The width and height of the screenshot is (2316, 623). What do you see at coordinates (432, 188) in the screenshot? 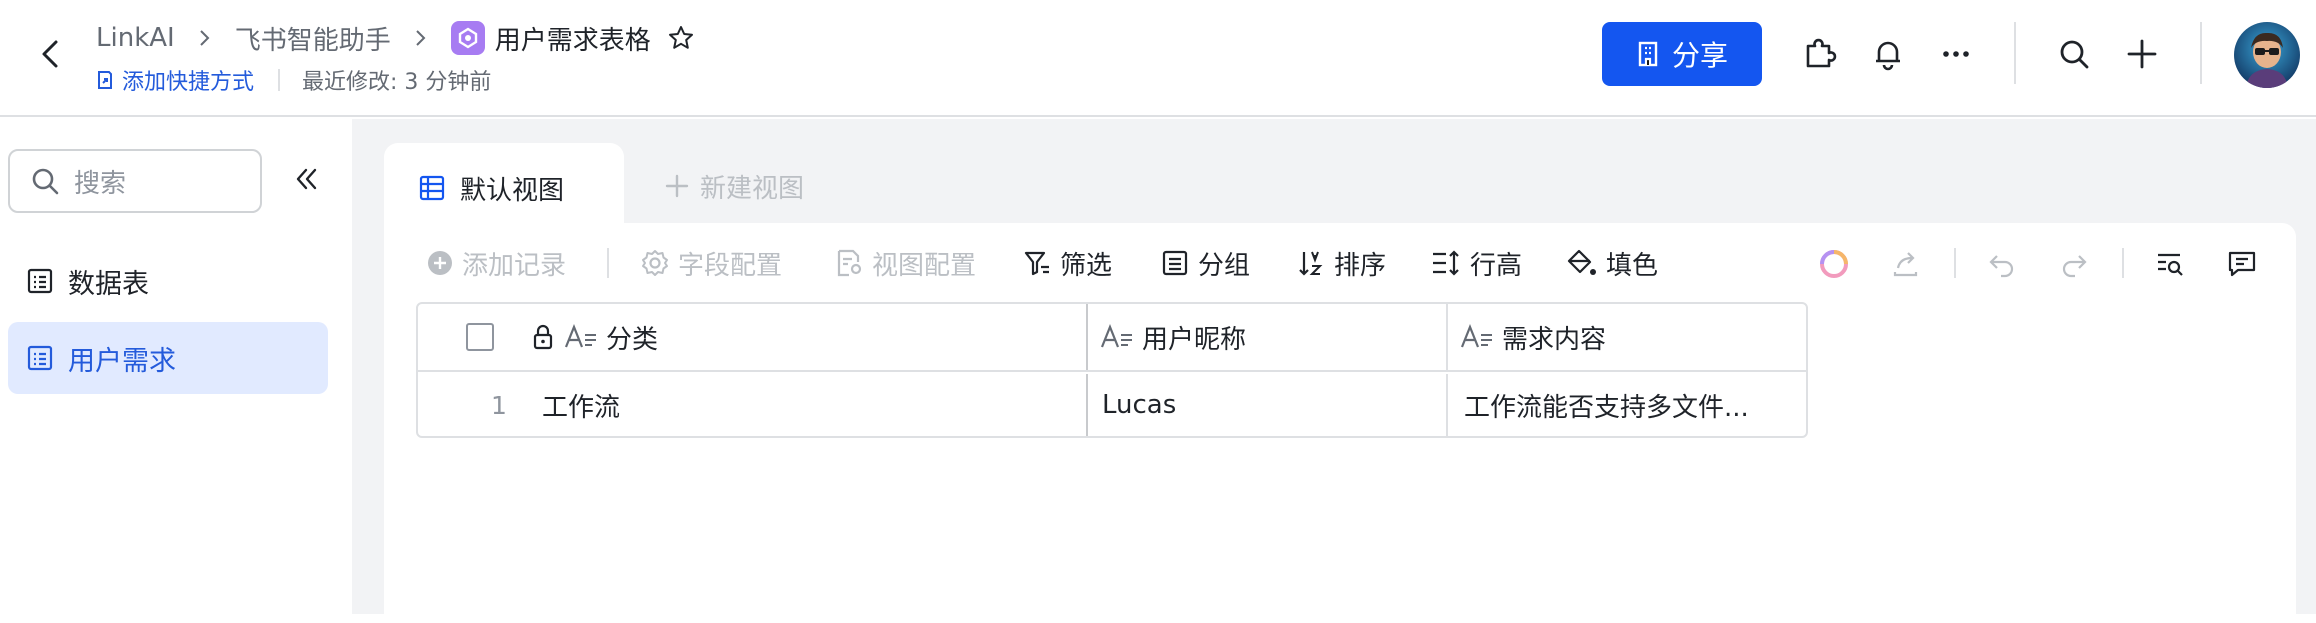
I see `grid-view-icon` at bounding box center [432, 188].